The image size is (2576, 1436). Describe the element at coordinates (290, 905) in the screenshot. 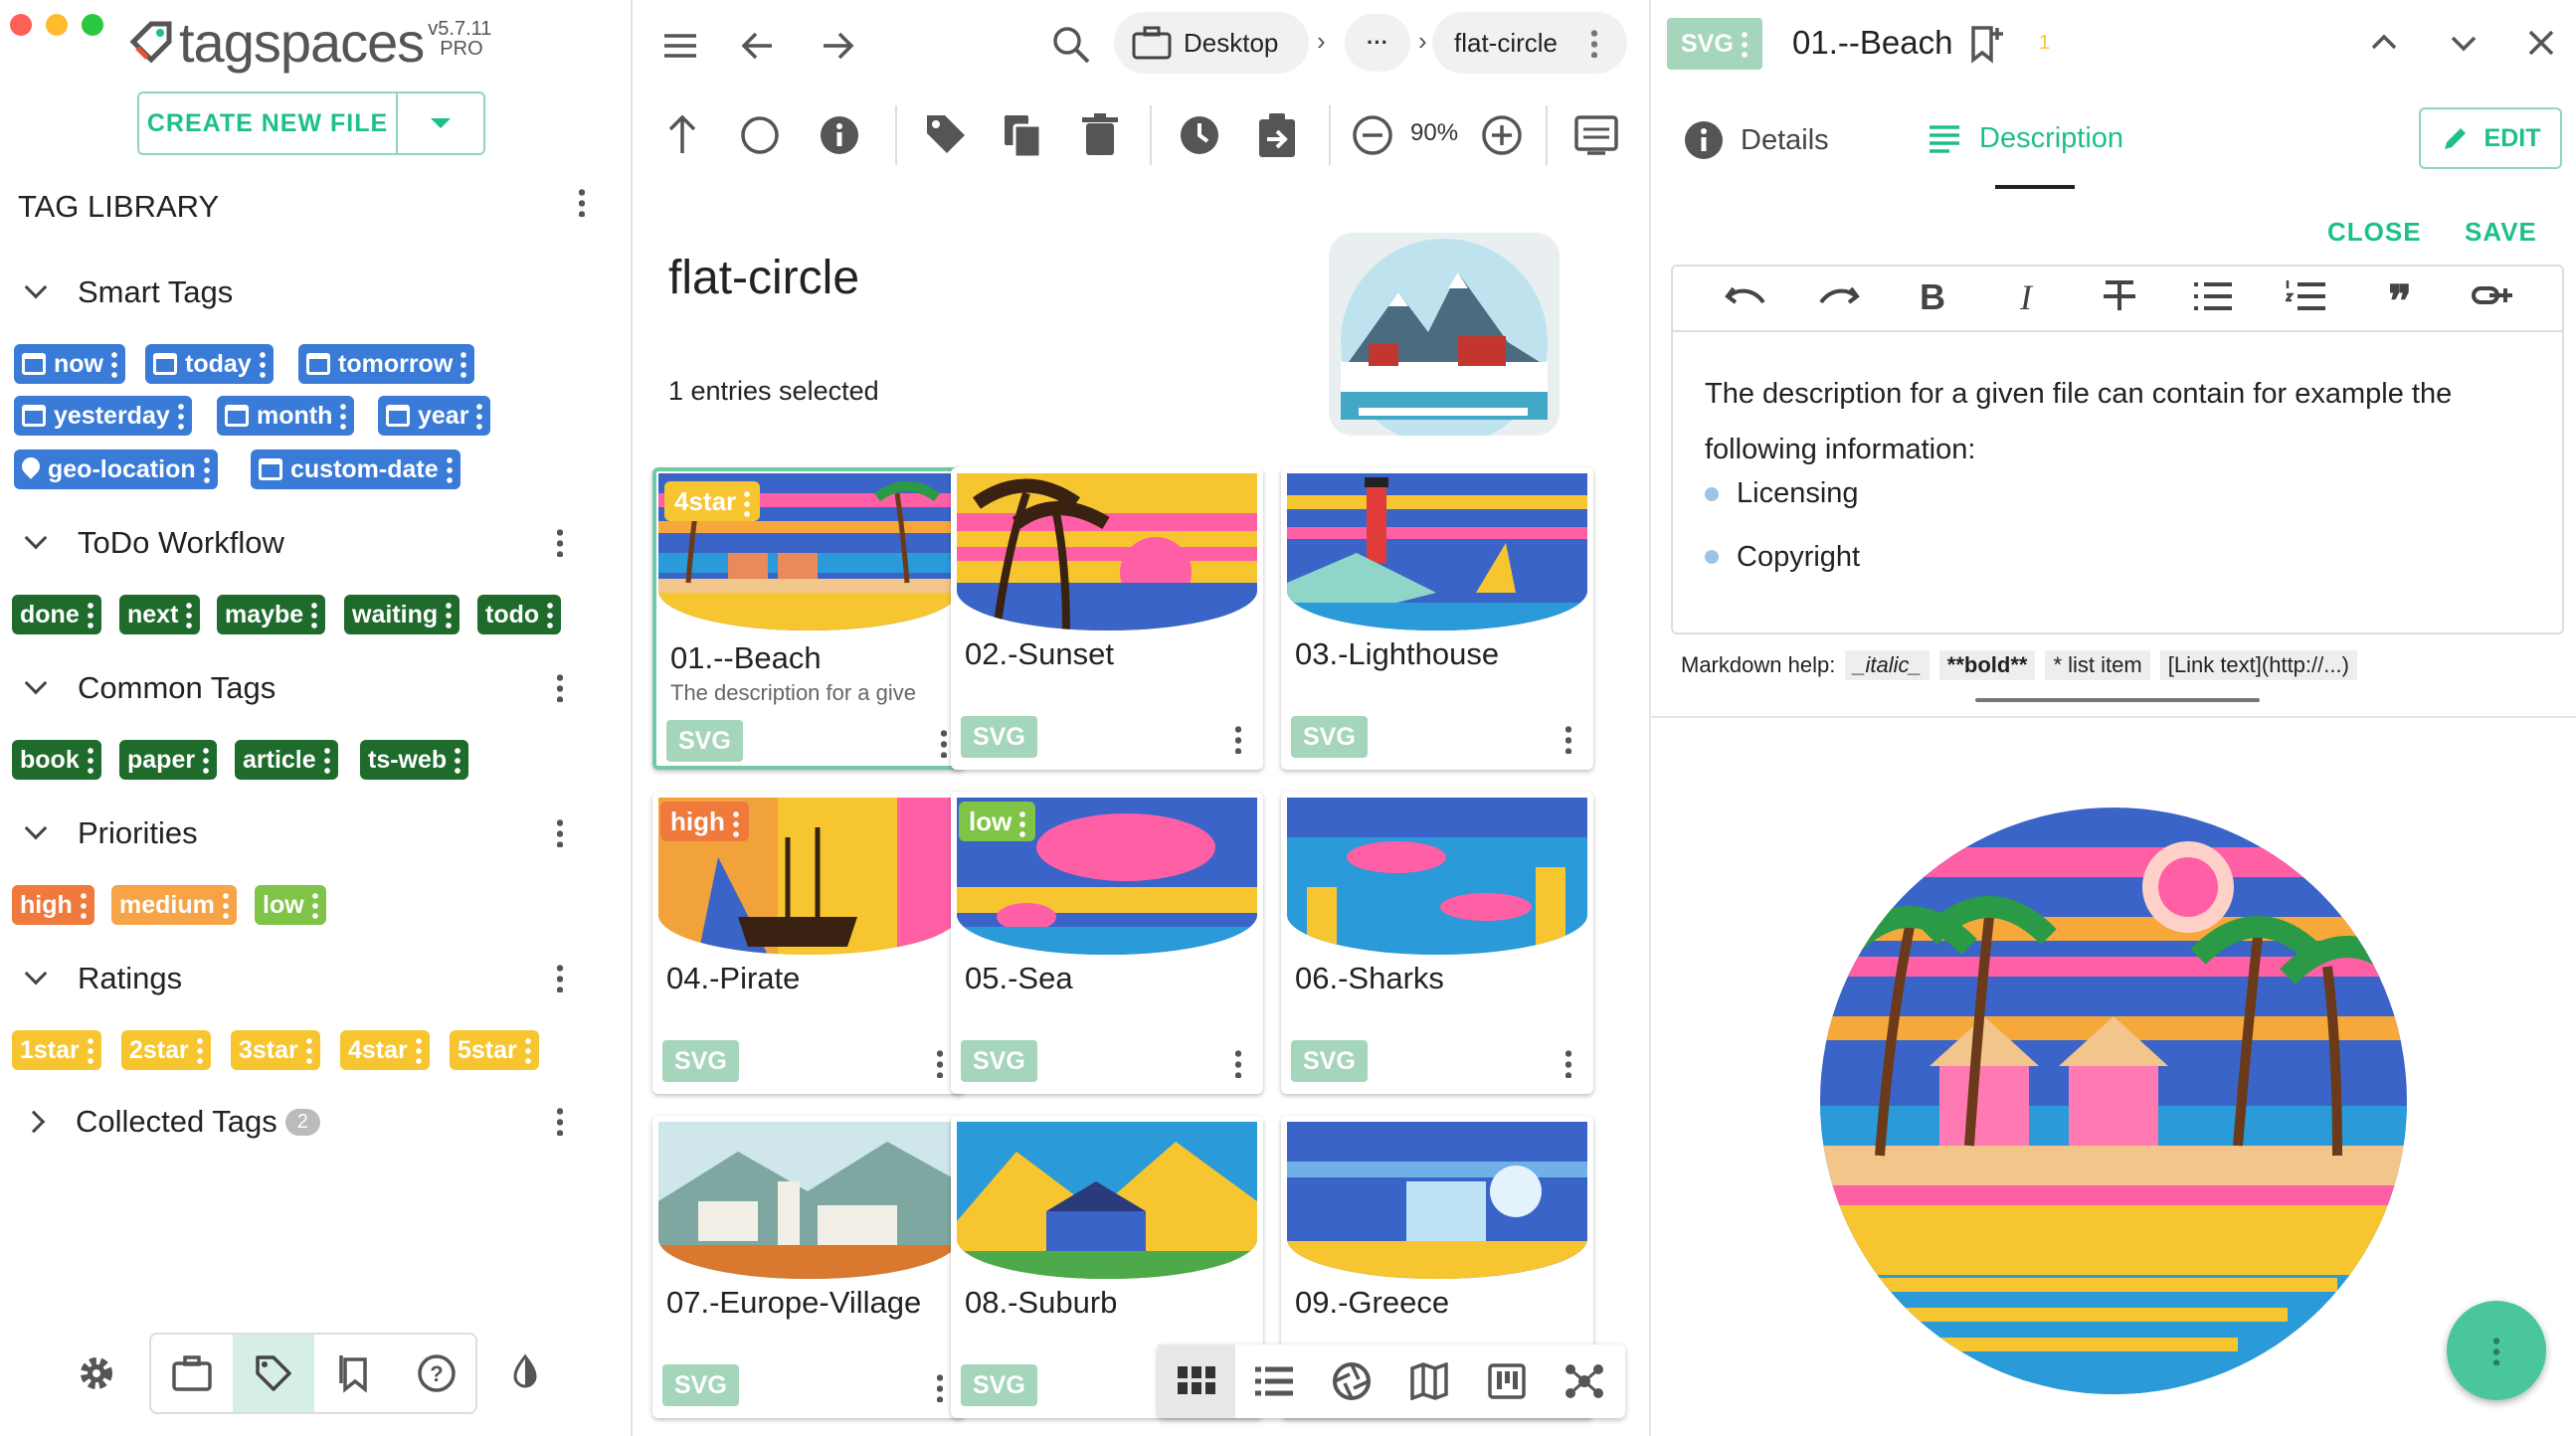

I see `tag-low: low` at that location.